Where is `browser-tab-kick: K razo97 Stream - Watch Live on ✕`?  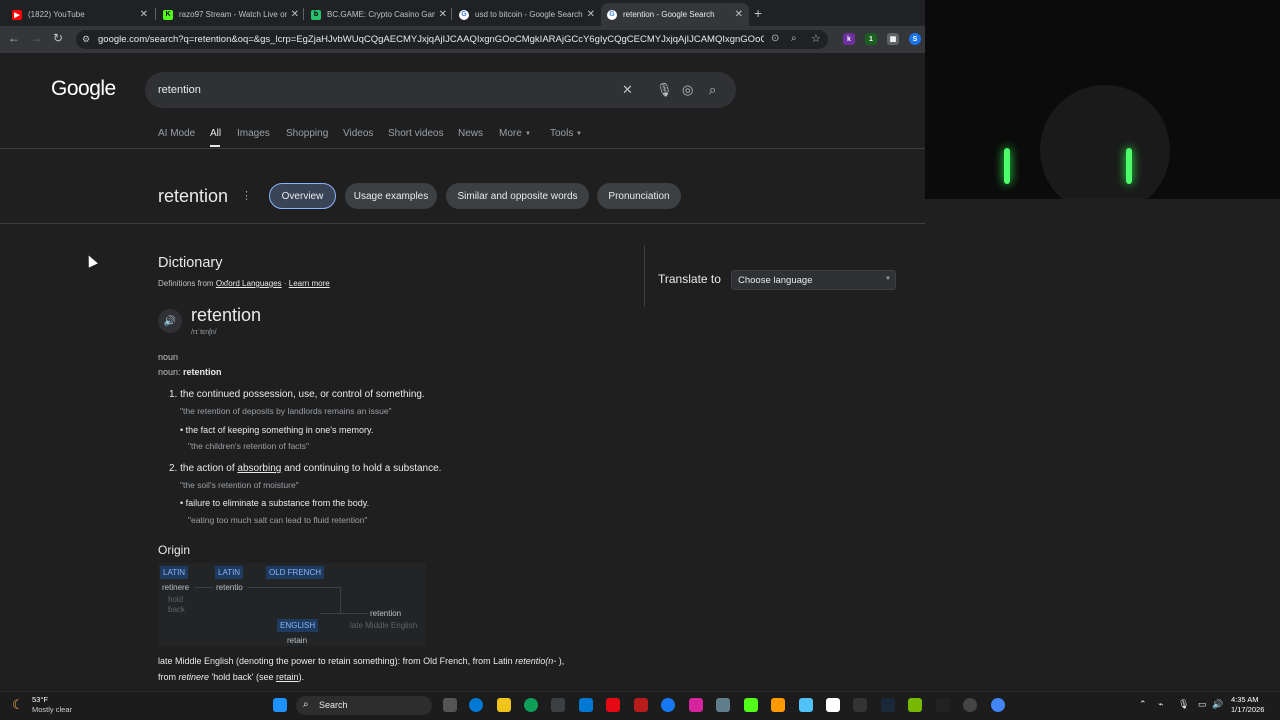
browser-tab-kick: K razo97 Stream - Watch Live on ✕ is located at coordinates (231, 14).